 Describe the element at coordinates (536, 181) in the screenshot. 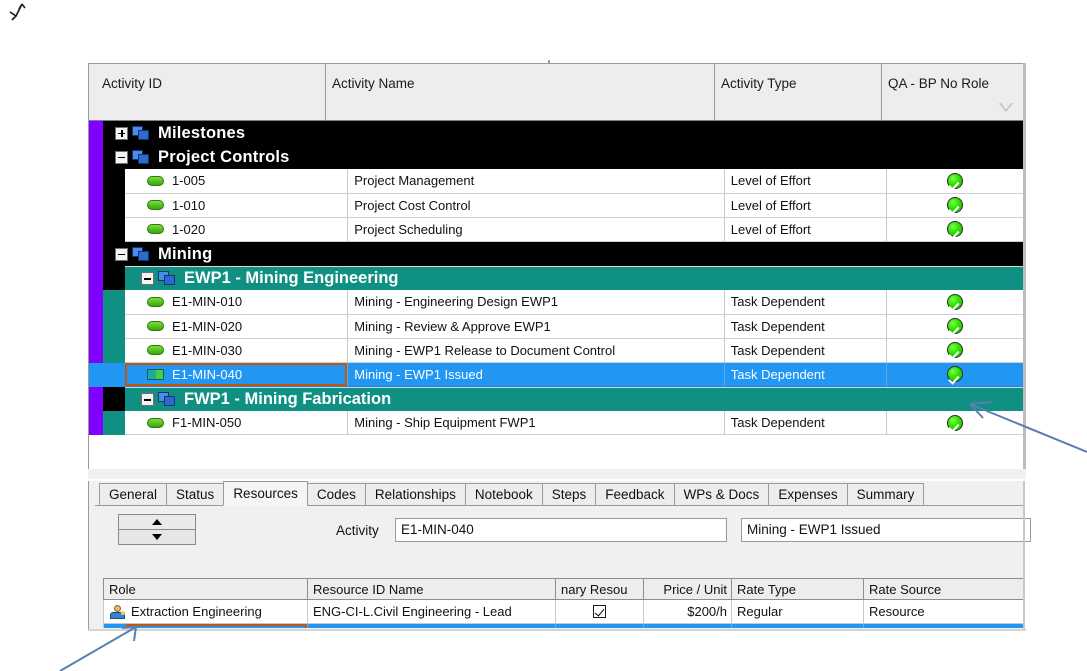

I see `cell-activity-name: Project Management` at that location.